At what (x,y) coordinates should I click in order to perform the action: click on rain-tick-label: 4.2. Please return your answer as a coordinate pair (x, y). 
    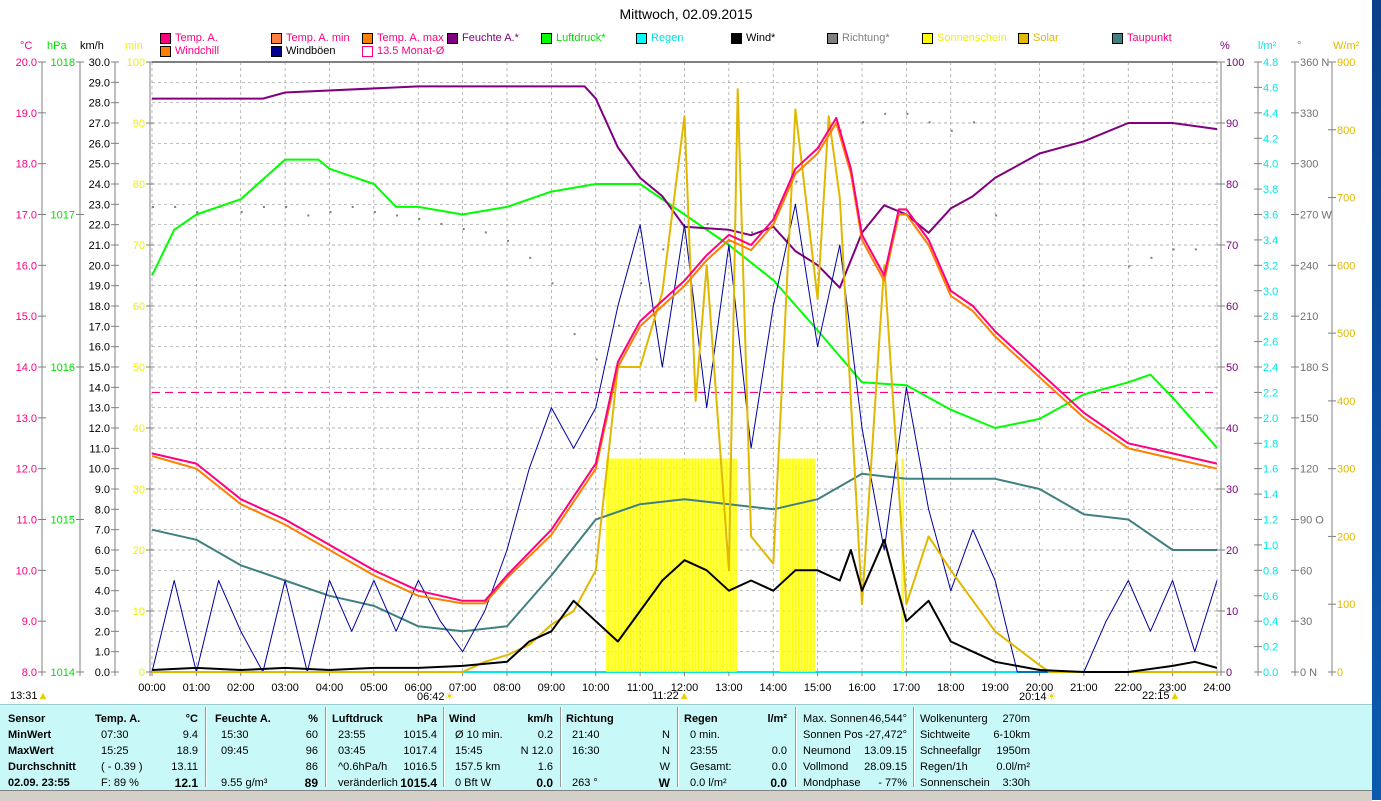
    Looking at the image, I should click on (1270, 139).